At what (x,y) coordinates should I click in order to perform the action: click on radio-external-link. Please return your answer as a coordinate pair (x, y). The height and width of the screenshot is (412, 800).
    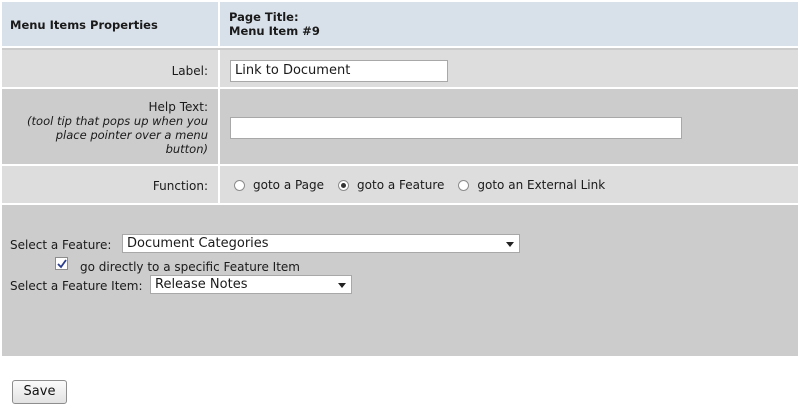
    Looking at the image, I should click on (464, 185).